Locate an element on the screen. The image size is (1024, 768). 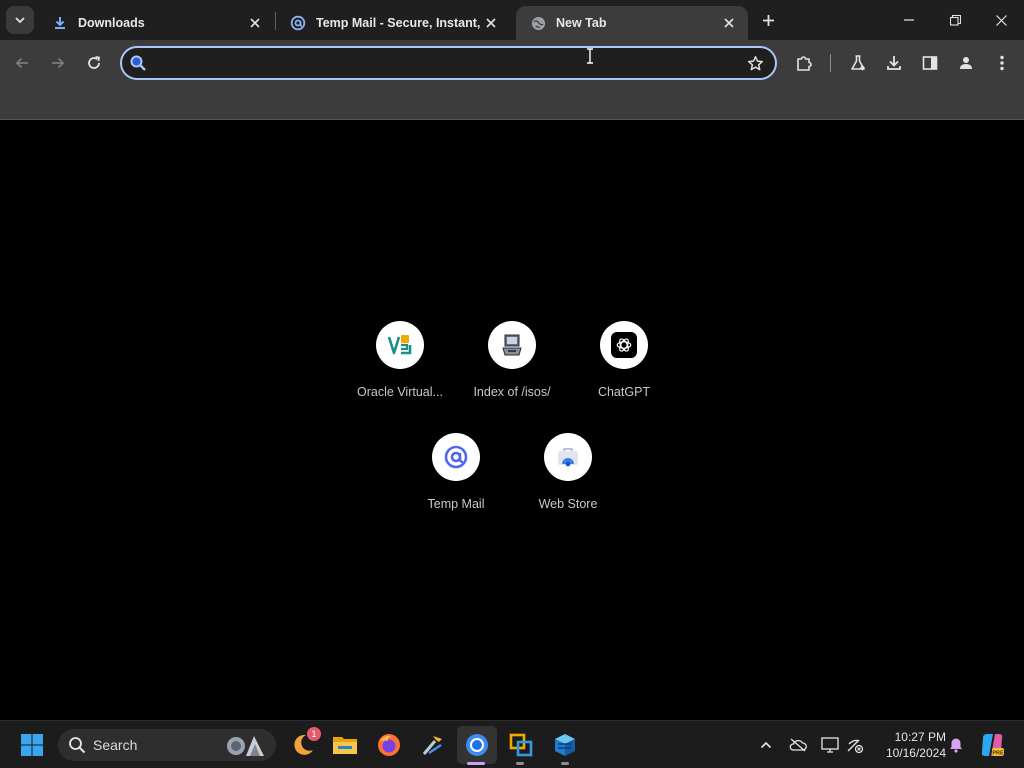
tab-temp-mail: Temp Mail - Secure, Instant, Fa is located at coordinates (393, 23).